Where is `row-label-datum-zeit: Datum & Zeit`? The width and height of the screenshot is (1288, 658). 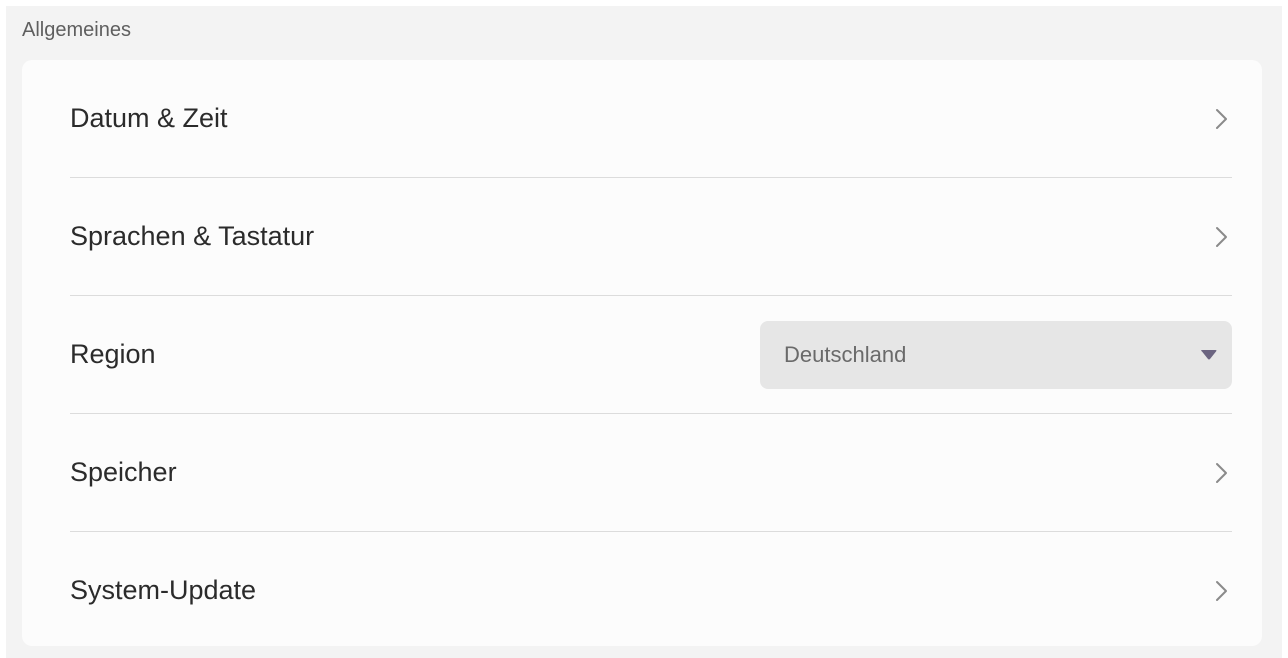
row-label-datum-zeit: Datum & Zeit is located at coordinates (149, 118).